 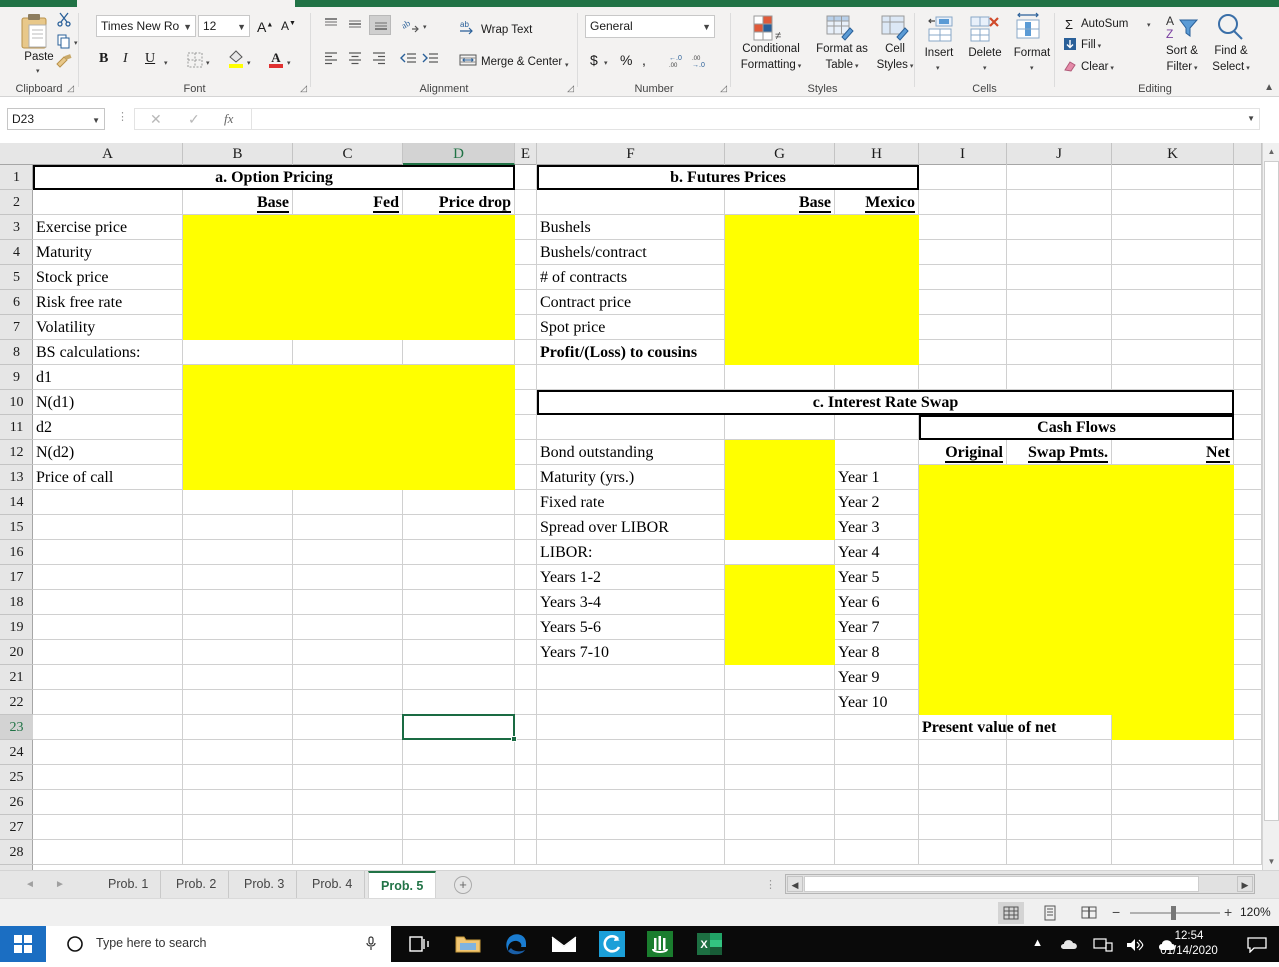 What do you see at coordinates (885, 402) in the screenshot?
I see `title-interest-rate-swap: c. Interest Rate Swap` at bounding box center [885, 402].